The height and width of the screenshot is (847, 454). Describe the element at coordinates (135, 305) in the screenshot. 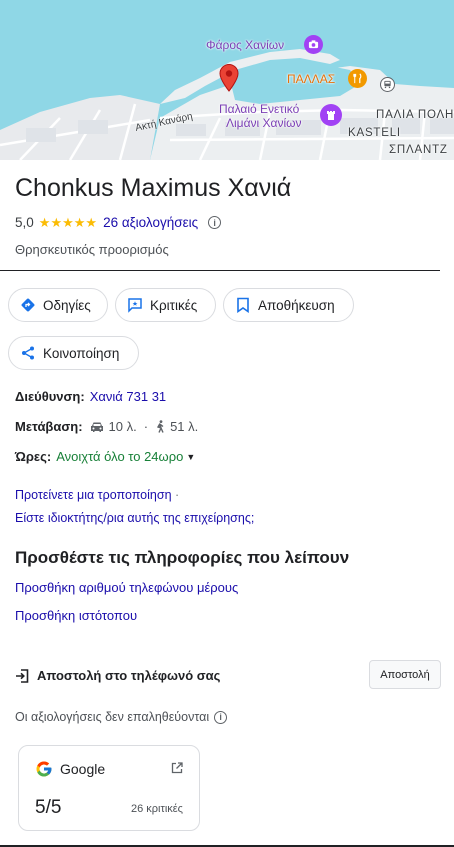

I see `review-icon` at that location.